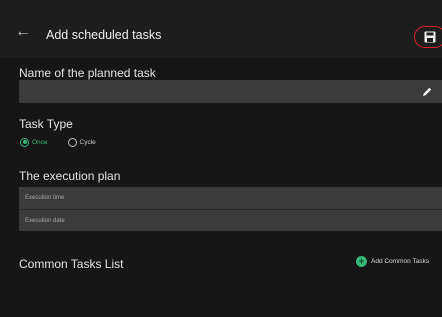 The width and height of the screenshot is (442, 317). I want to click on execution-date-field: Execution date, so click(230, 220).